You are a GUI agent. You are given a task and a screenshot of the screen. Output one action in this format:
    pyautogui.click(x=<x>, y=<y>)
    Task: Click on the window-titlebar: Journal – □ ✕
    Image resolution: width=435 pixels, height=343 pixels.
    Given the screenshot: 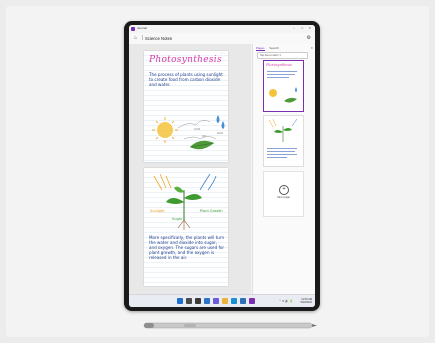 What is the action you would take?
    pyautogui.click(x=222, y=29)
    